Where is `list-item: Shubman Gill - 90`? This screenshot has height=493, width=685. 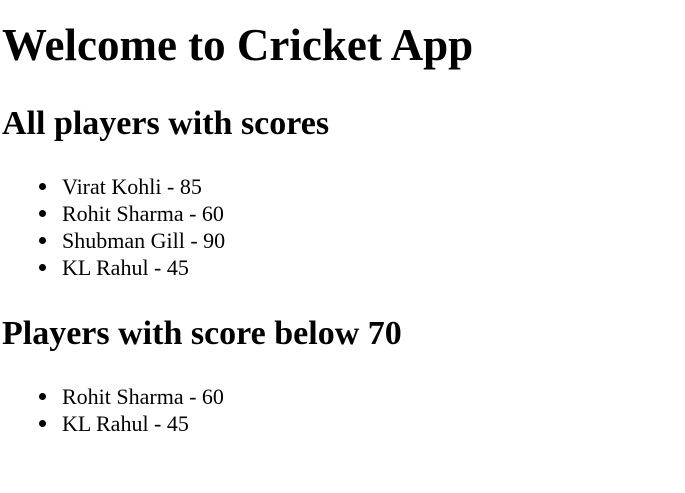
list-item: Shubman Gill - 90 is located at coordinates (112, 240).